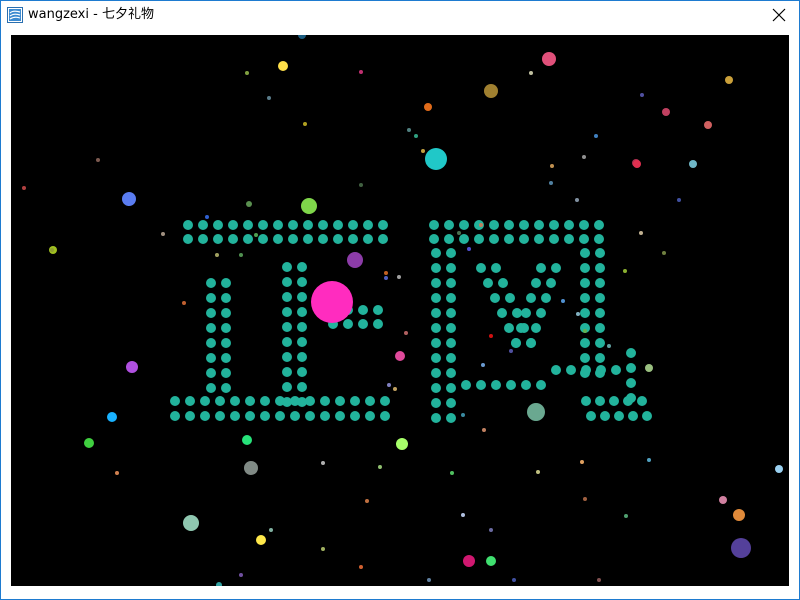  I want to click on close-button, so click(779, 15).